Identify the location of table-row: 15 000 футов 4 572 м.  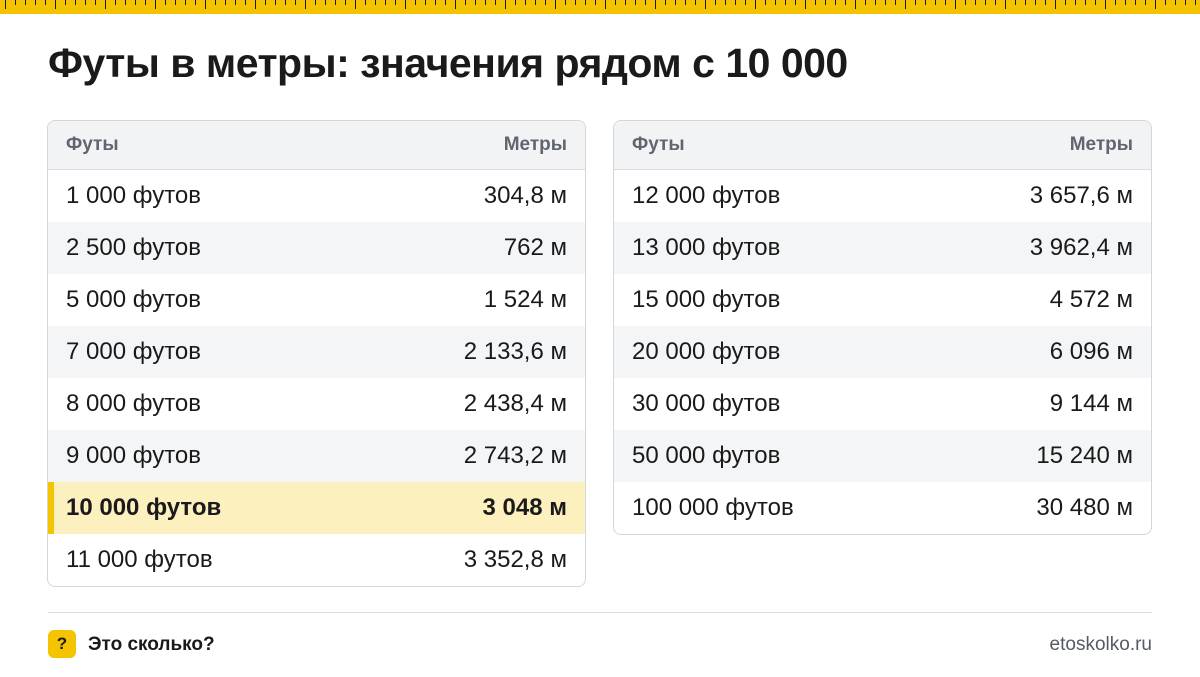
(882, 300).